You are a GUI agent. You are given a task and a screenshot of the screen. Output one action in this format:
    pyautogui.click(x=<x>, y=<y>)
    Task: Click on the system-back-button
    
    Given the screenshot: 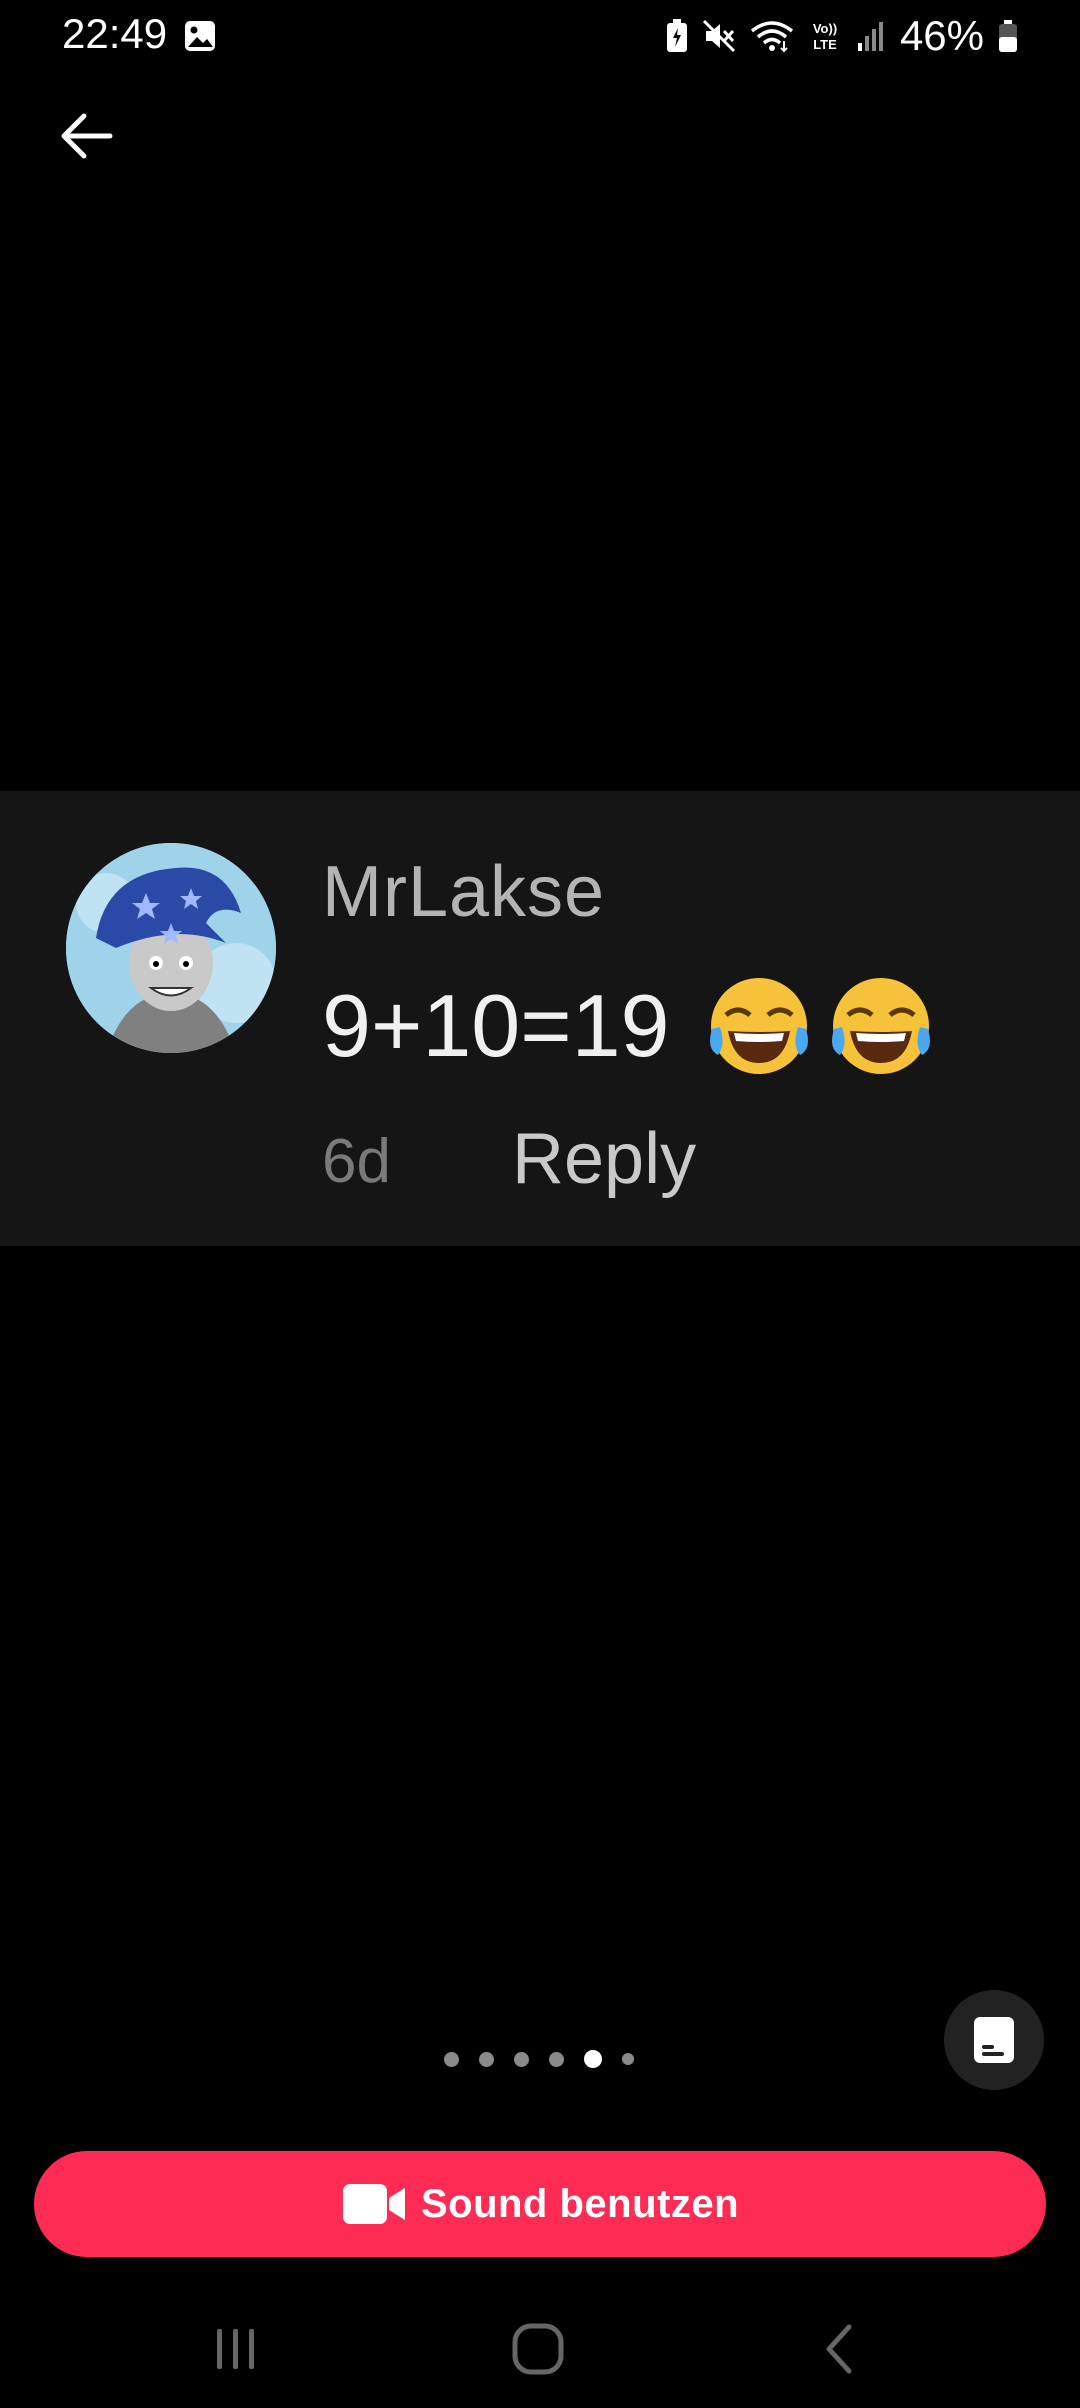 What is the action you would take?
    pyautogui.click(x=840, y=2349)
    